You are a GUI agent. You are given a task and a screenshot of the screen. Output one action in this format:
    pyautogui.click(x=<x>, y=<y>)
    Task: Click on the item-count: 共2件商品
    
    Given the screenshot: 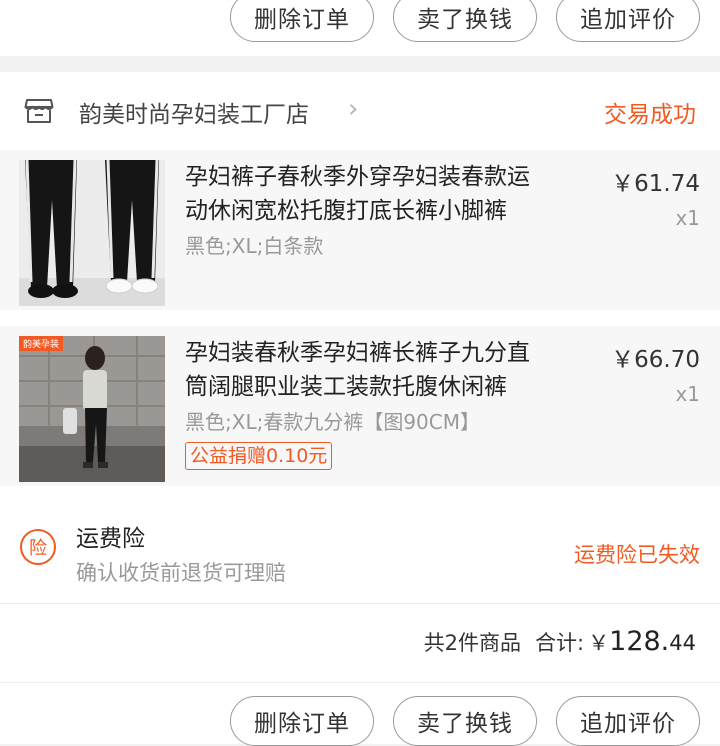 What is the action you would take?
    pyautogui.click(x=472, y=643)
    